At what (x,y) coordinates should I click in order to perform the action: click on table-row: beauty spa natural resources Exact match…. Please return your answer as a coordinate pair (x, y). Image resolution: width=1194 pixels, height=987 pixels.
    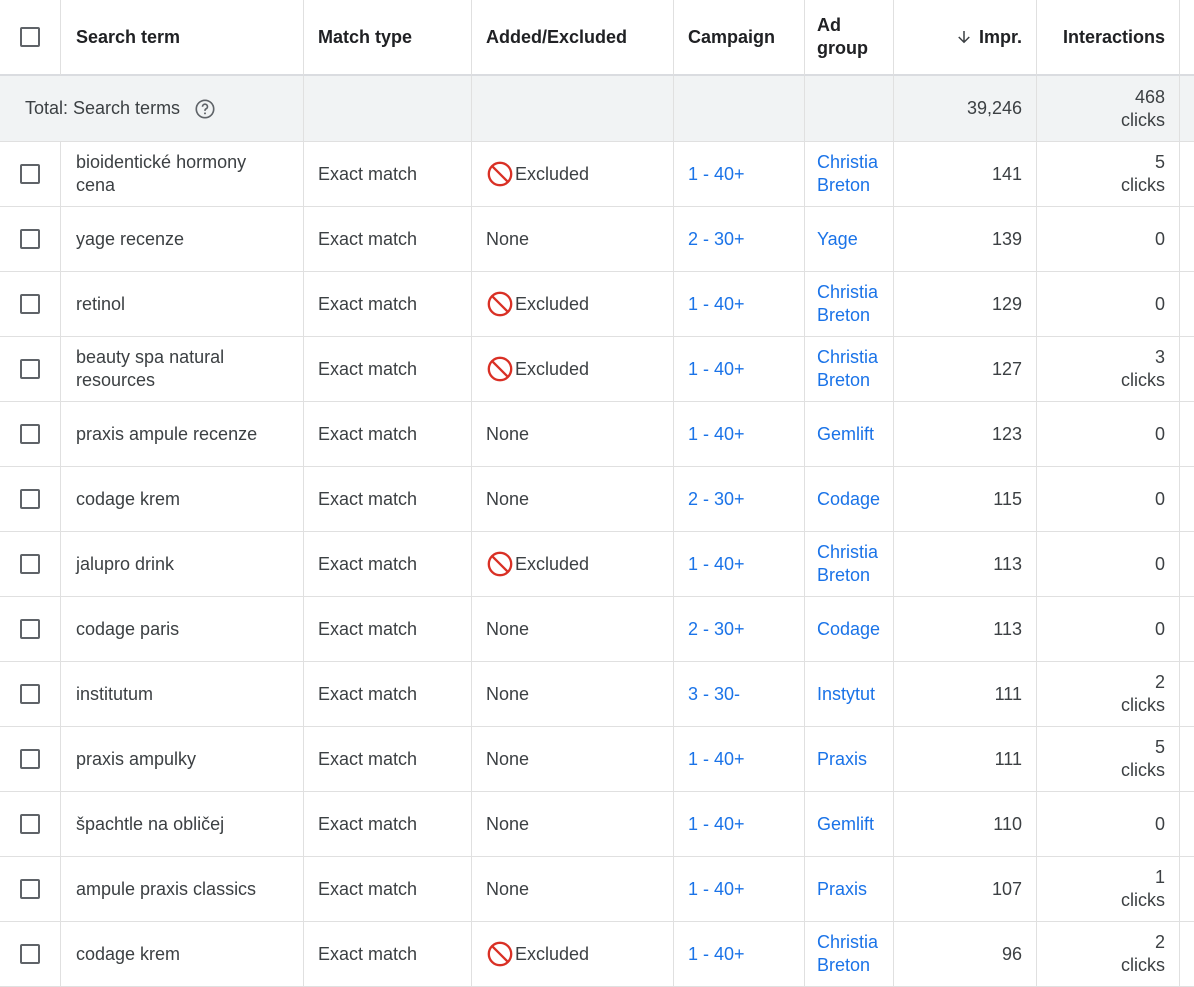
    Looking at the image, I should click on (597, 369).